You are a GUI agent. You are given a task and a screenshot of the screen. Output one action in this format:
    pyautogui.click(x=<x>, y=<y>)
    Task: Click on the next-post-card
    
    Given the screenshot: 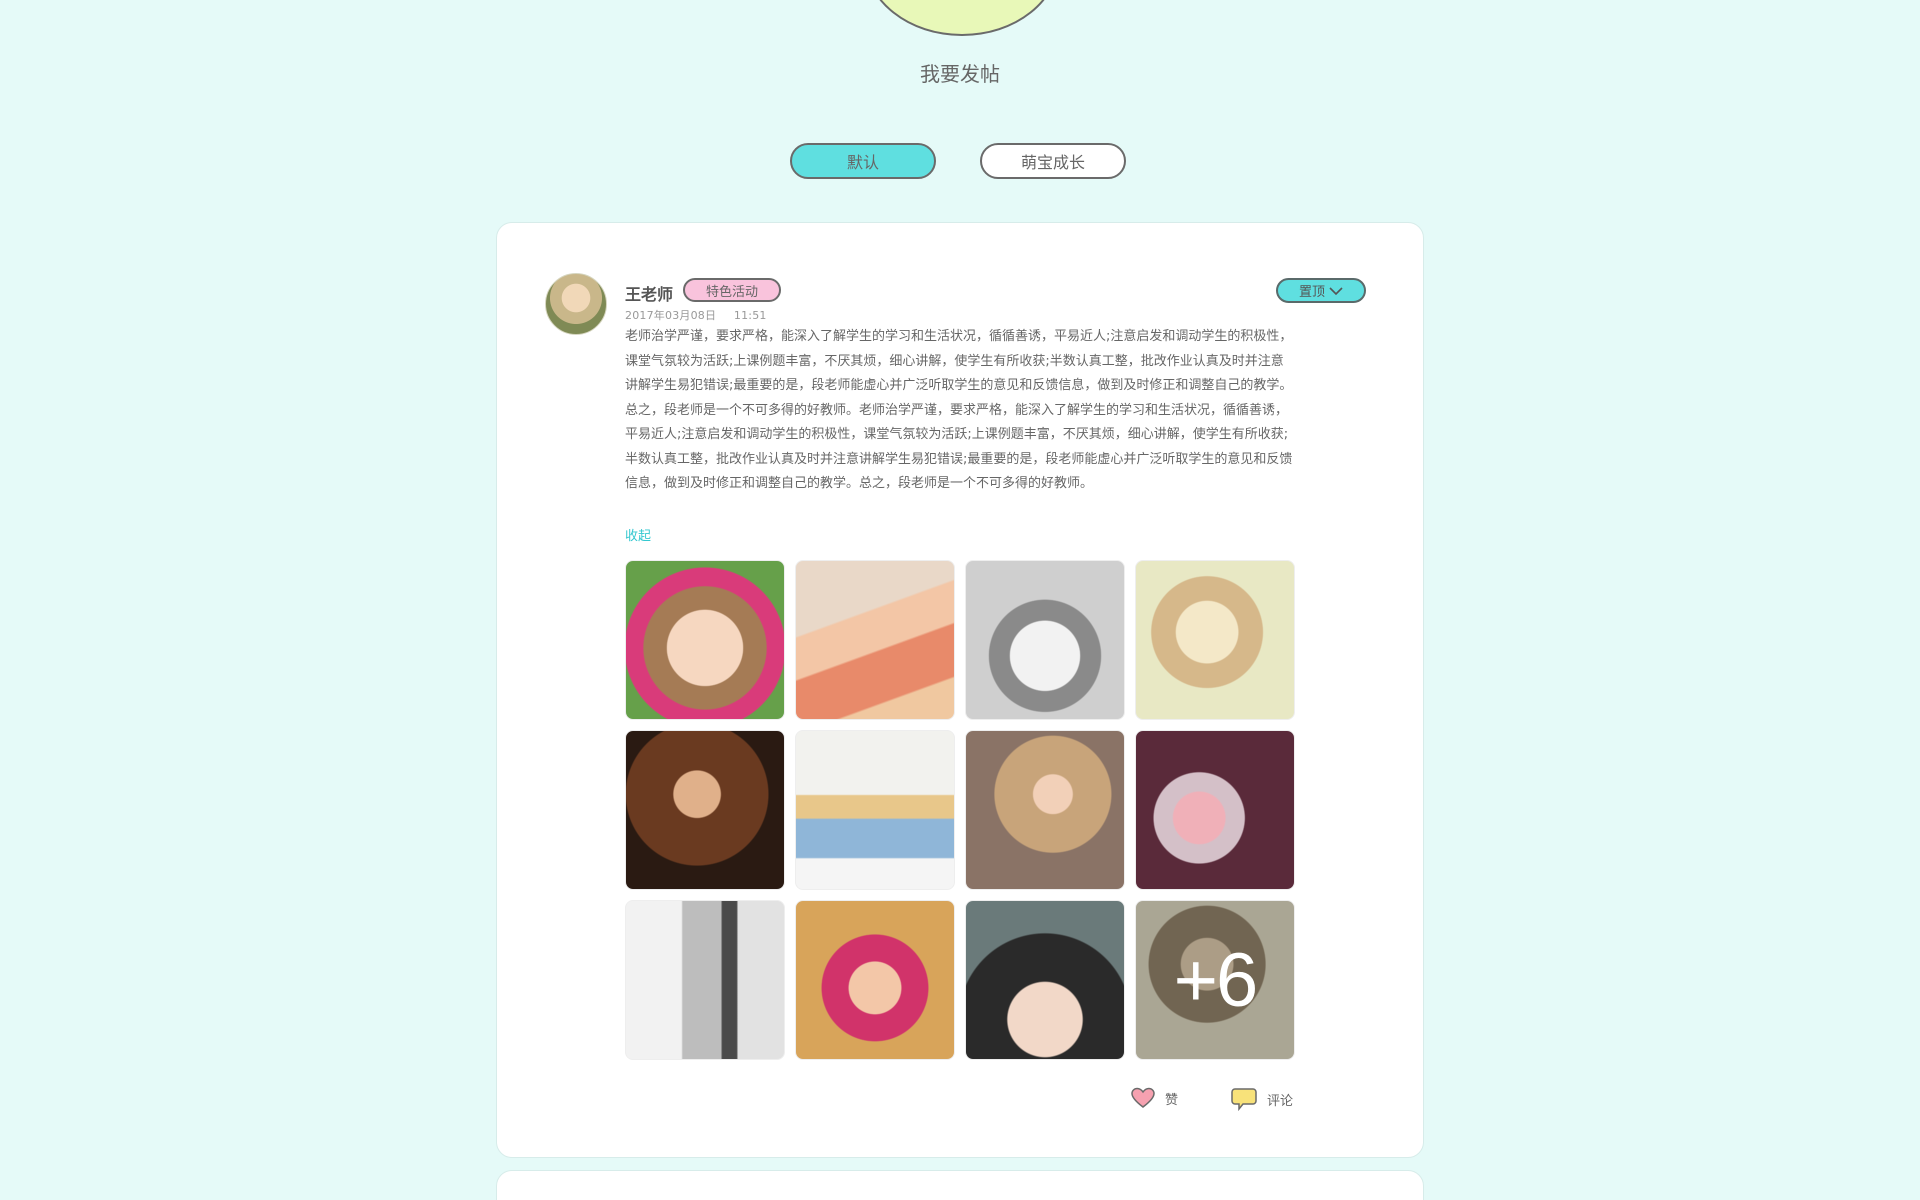 What is the action you would take?
    pyautogui.click(x=960, y=1185)
    